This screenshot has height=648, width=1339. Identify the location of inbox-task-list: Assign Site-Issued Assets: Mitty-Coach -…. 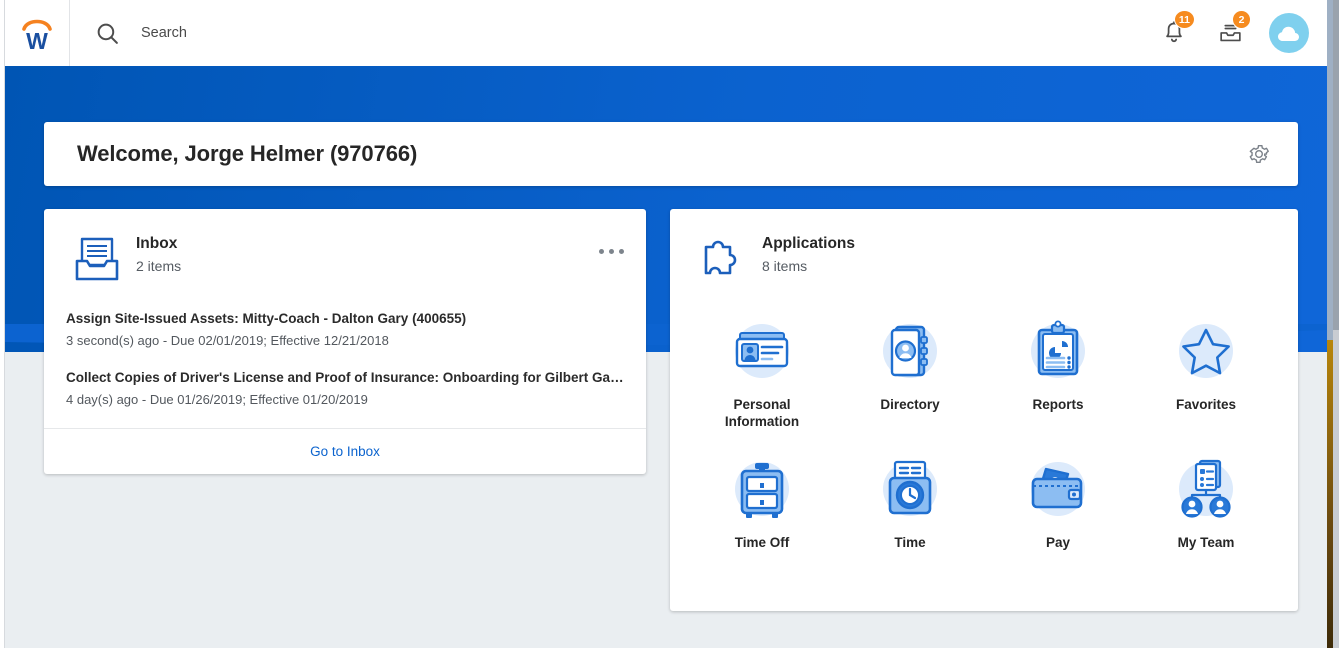
(345, 367).